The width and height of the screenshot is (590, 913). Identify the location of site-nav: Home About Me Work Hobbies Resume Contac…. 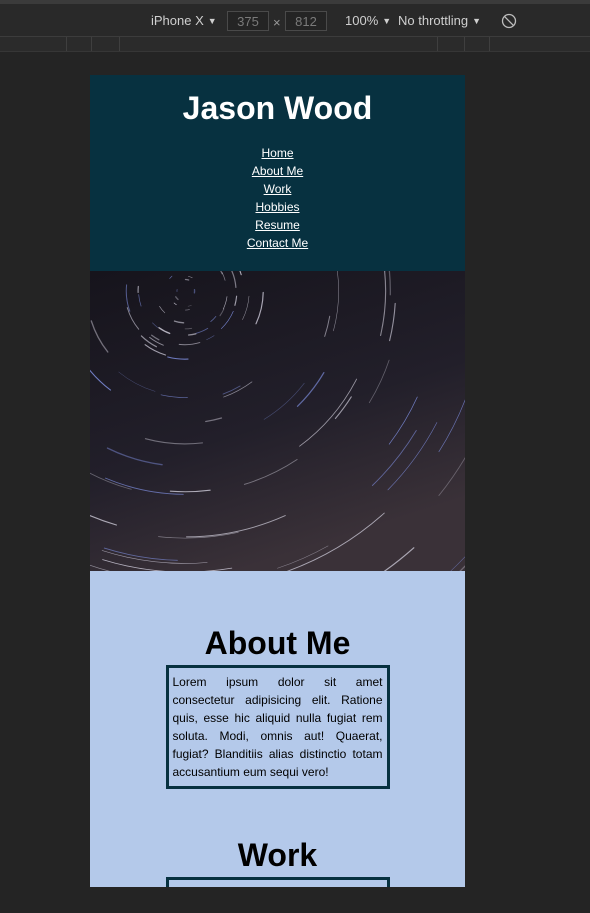
(277, 198).